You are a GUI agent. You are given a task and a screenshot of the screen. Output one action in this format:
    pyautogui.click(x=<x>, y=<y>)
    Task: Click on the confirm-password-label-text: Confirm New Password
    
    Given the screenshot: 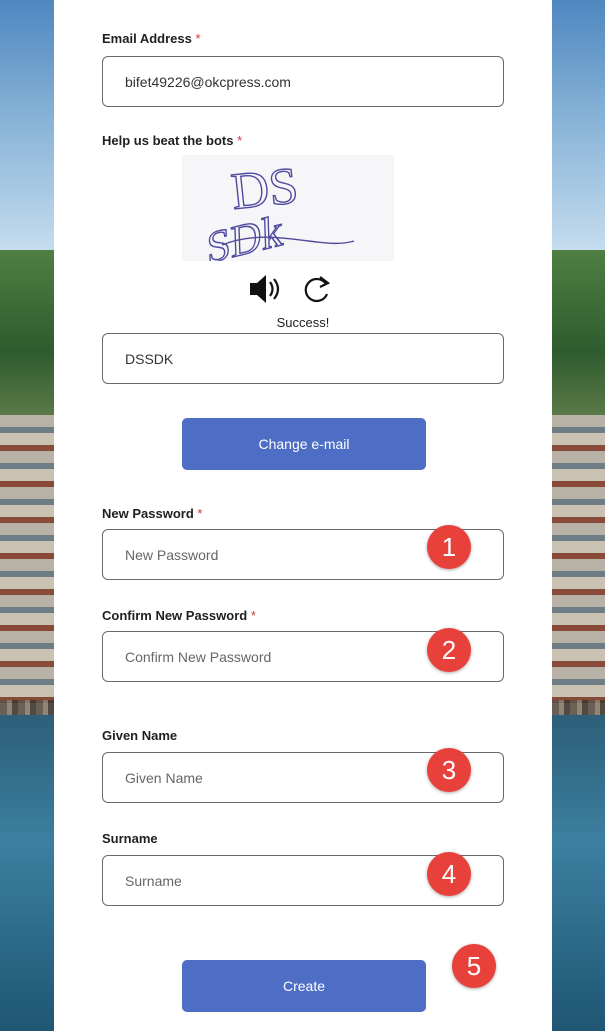 What is the action you would take?
    pyautogui.click(x=175, y=615)
    